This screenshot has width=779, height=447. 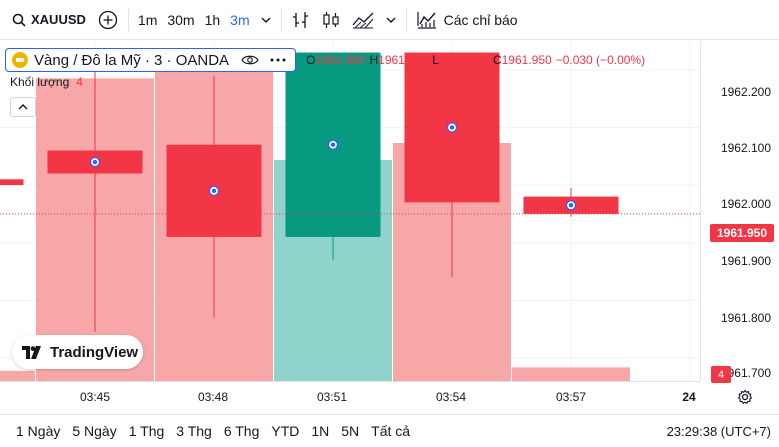 I want to click on area-chart-icon, so click(x=363, y=20).